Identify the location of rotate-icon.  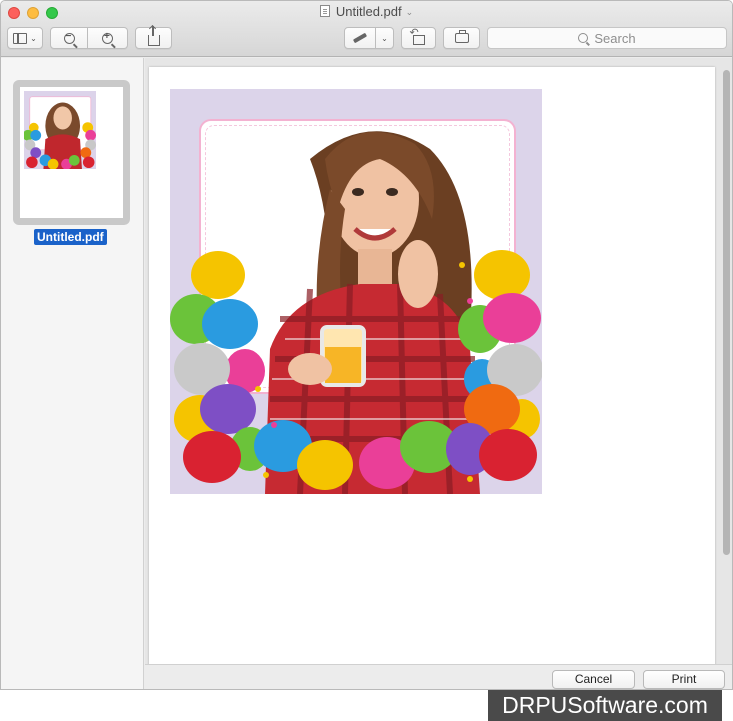
(417, 35).